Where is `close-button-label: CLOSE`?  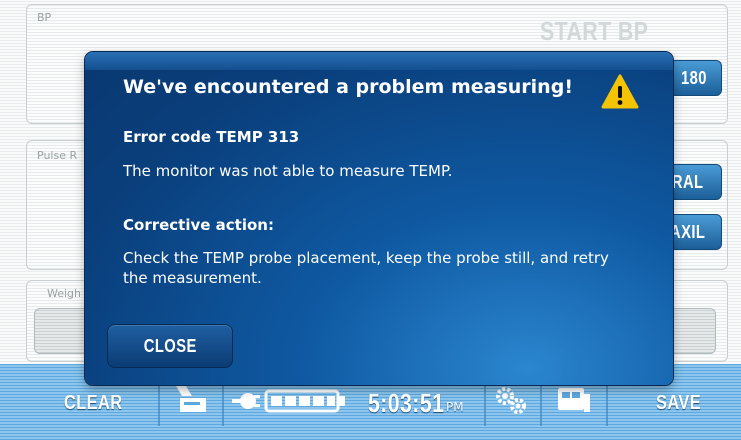
close-button-label: CLOSE is located at coordinates (170, 345).